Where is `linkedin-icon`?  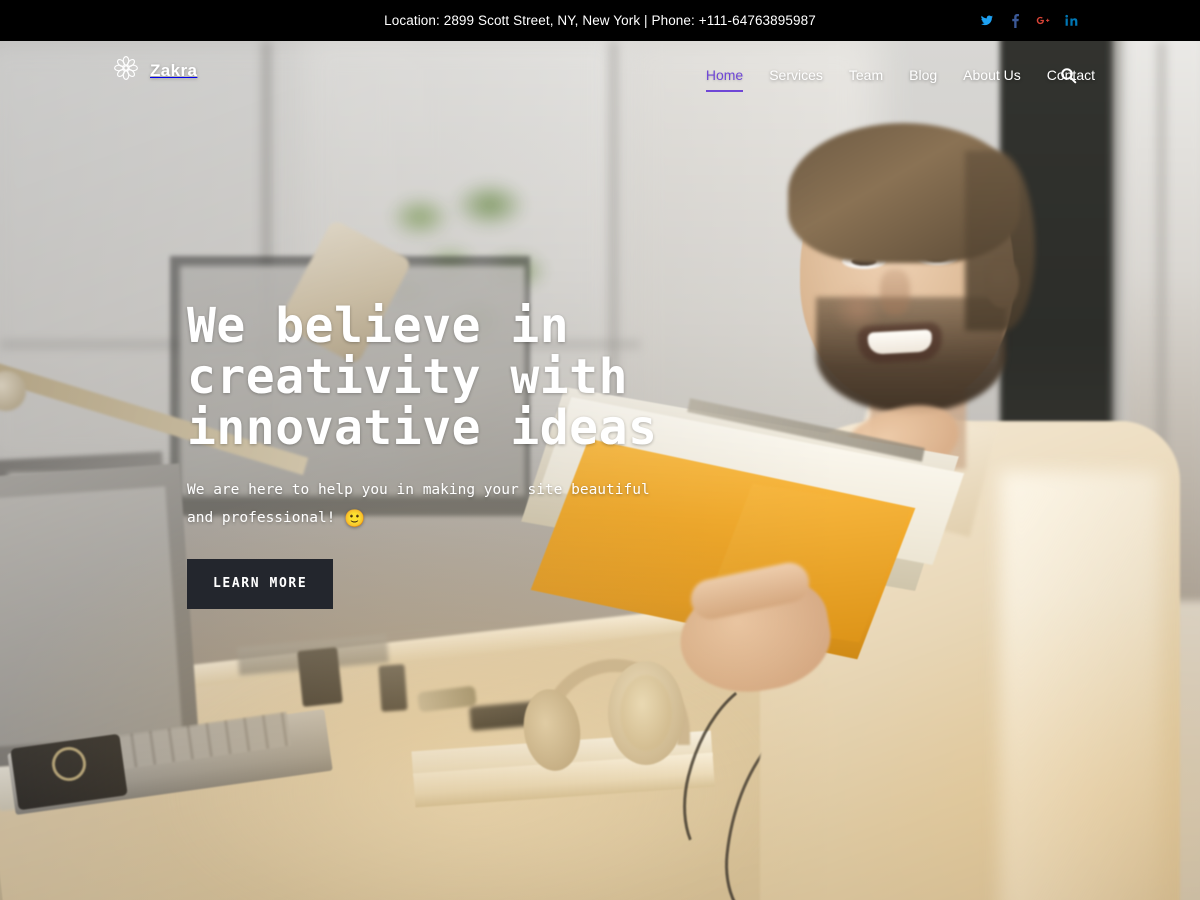 linkedin-icon is located at coordinates (1071, 21).